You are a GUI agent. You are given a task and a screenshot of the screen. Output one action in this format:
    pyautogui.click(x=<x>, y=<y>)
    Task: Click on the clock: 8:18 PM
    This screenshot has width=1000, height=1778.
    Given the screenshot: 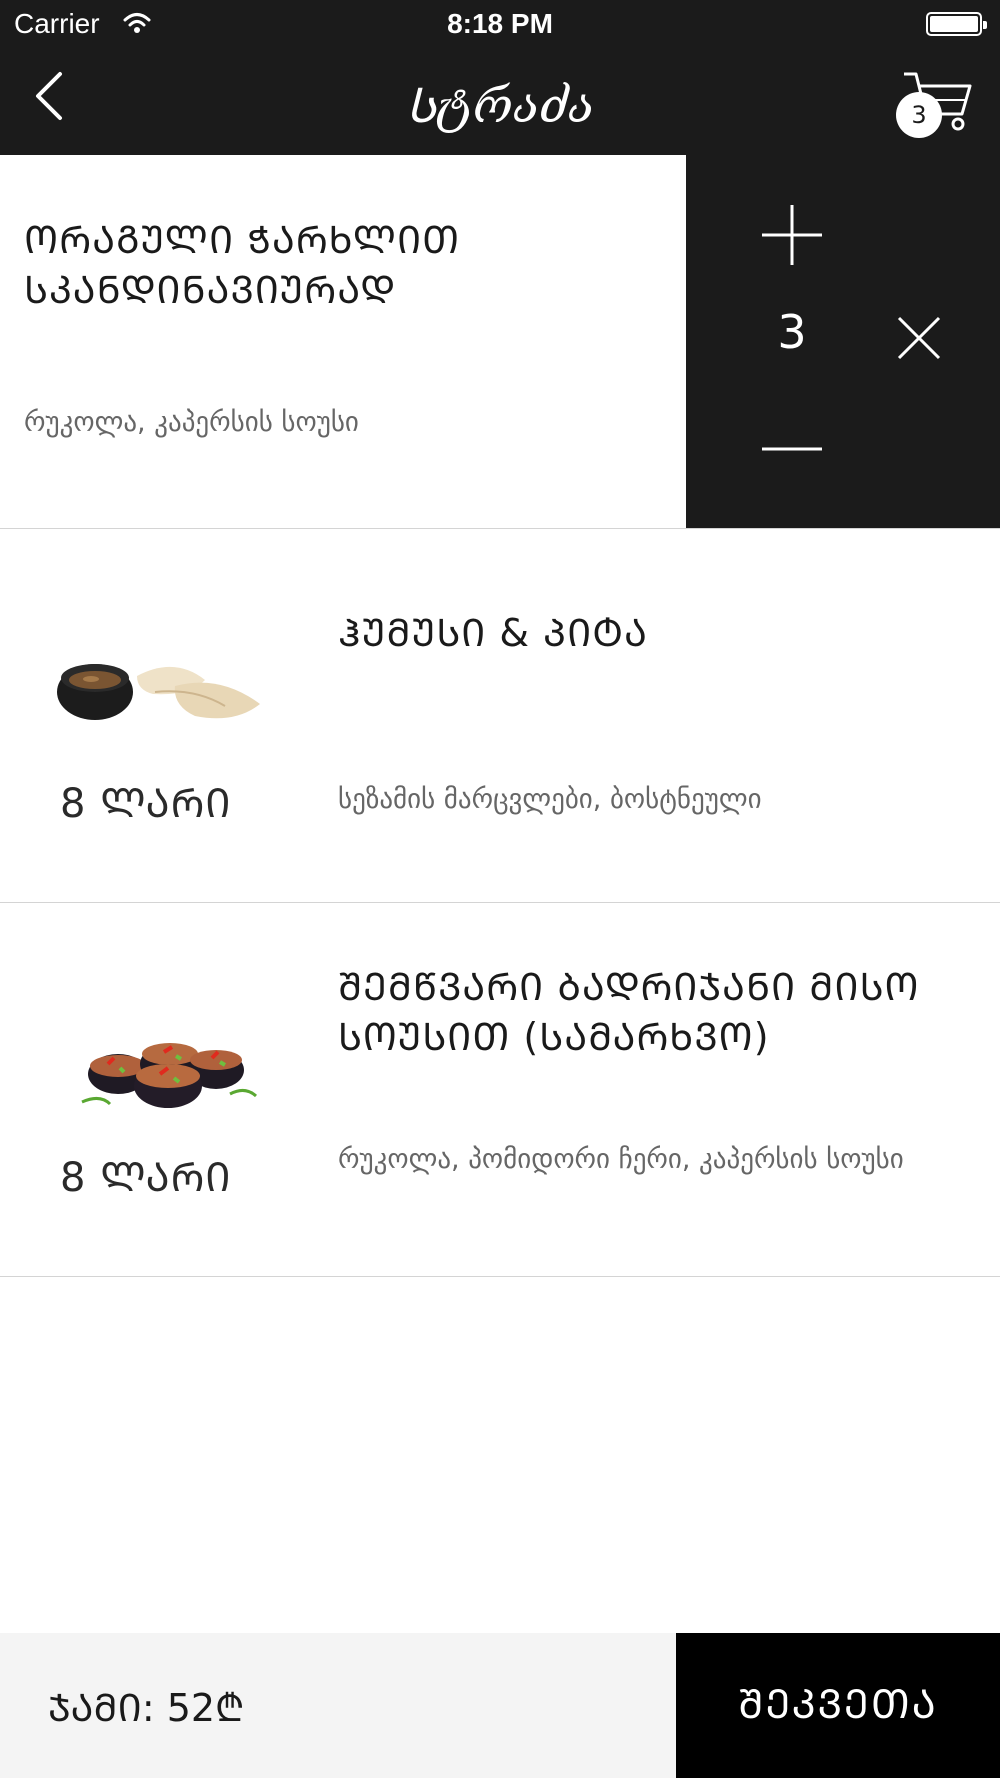 What is the action you would take?
    pyautogui.click(x=500, y=23)
    